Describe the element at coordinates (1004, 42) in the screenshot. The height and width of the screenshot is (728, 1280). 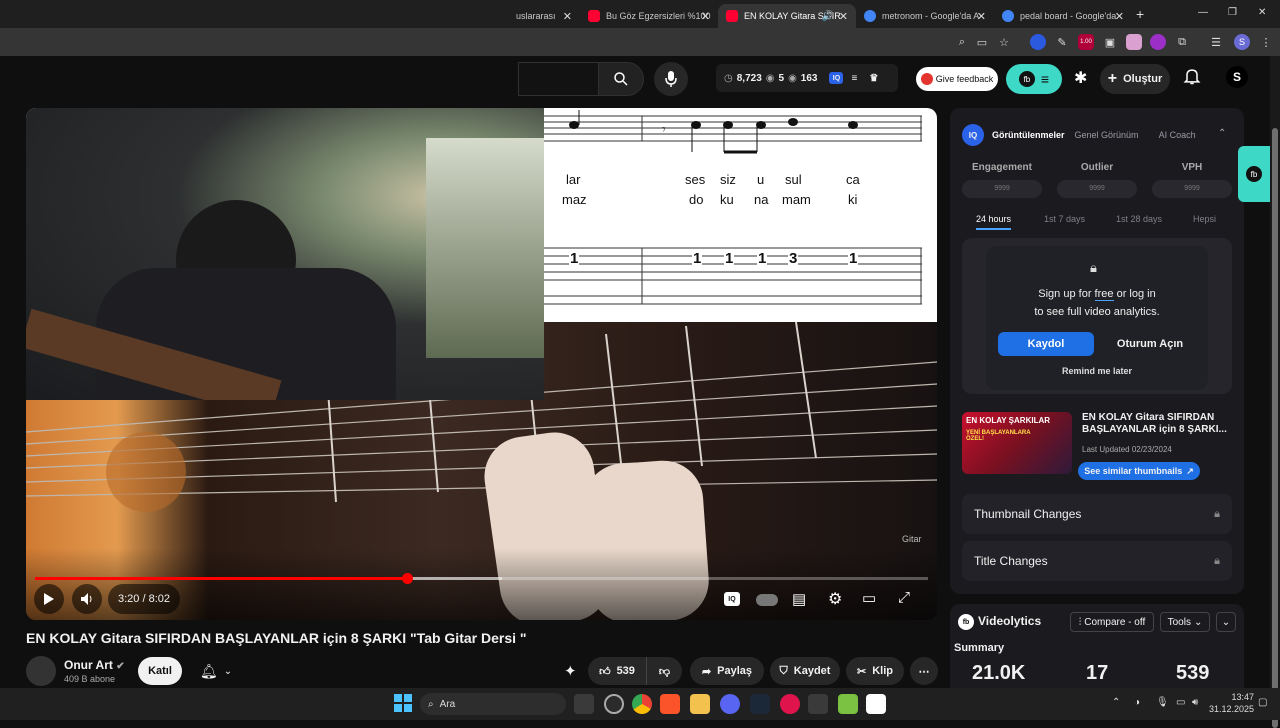
I see `bookmark-star-icon: ☆` at that location.